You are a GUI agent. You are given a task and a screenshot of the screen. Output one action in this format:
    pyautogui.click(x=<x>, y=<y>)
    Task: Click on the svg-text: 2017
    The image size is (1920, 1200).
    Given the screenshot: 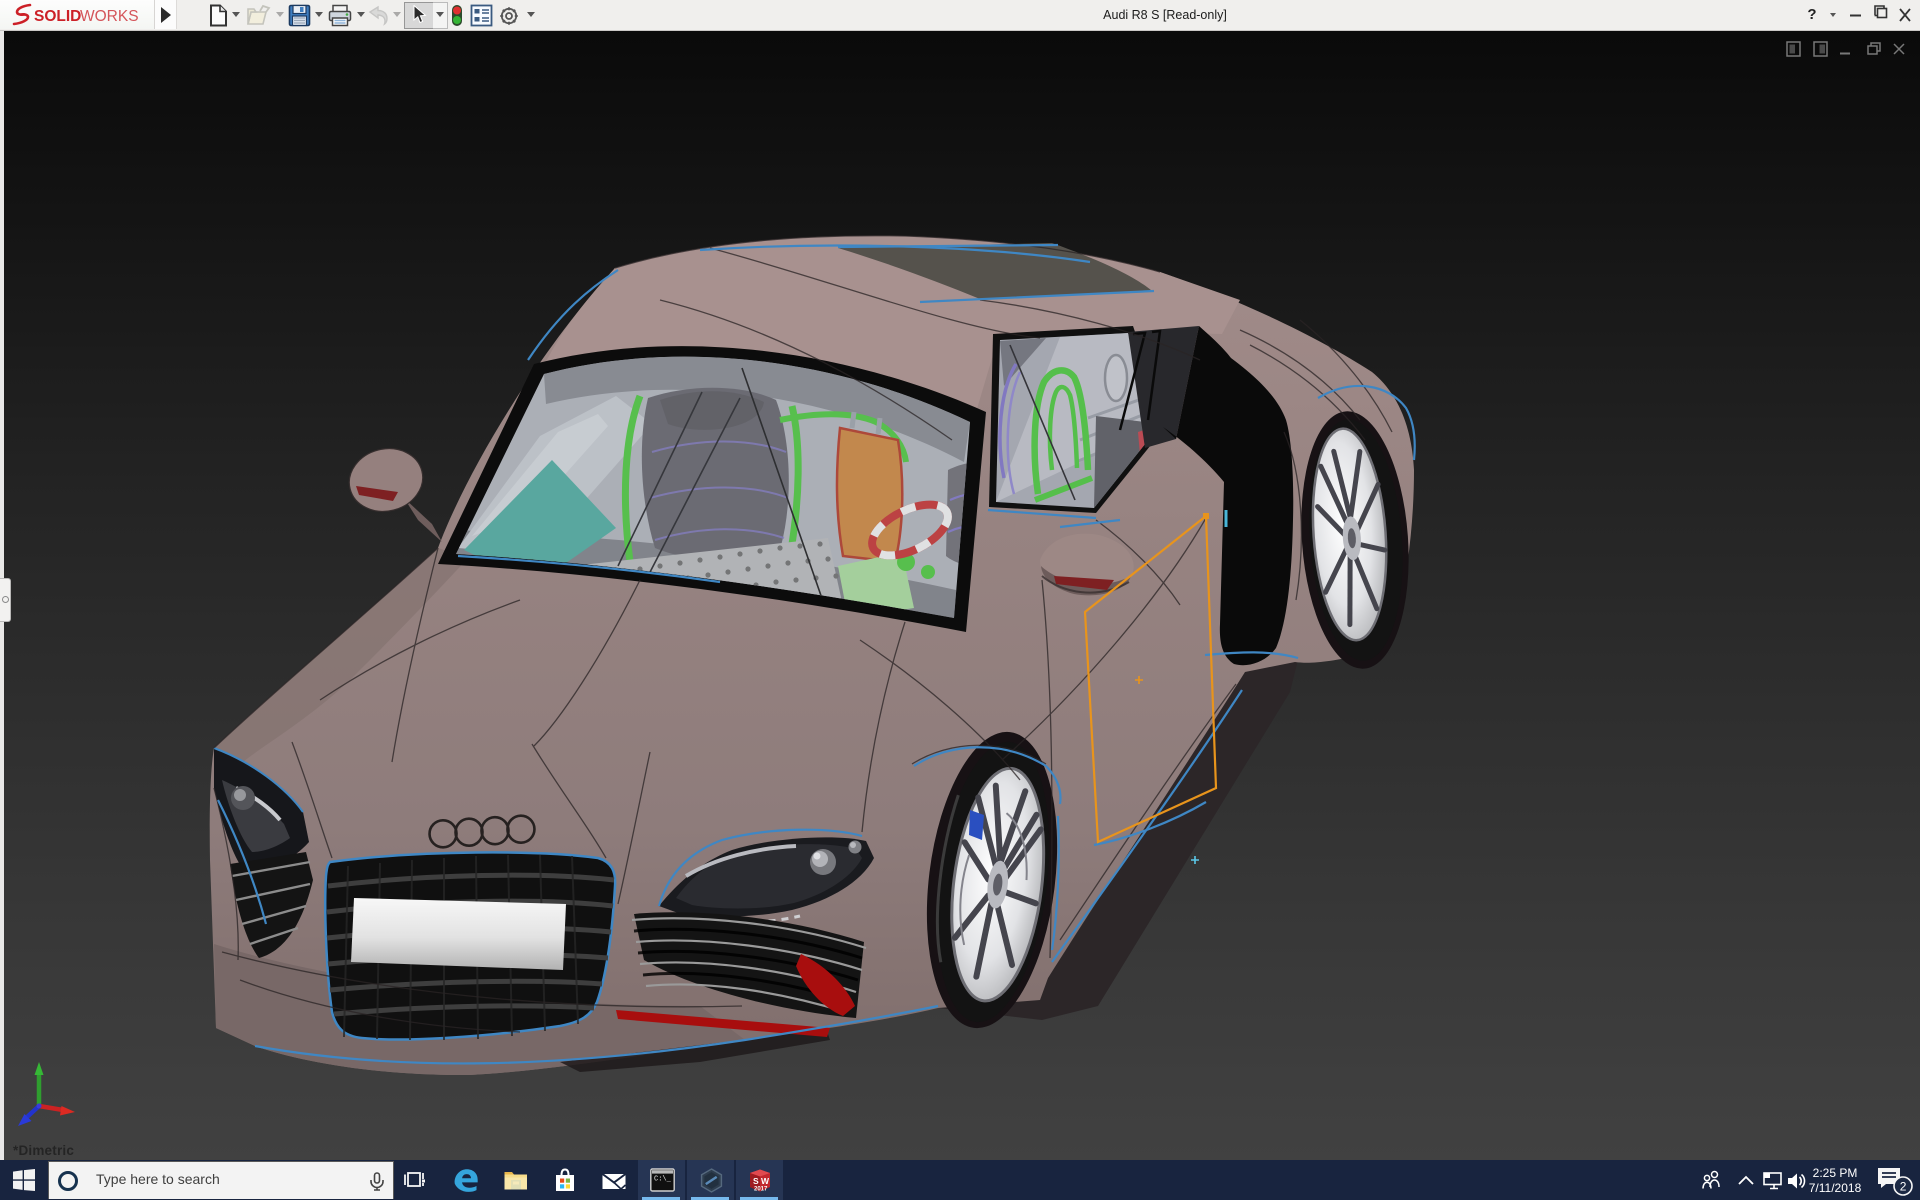 What is the action you would take?
    pyautogui.click(x=761, y=1190)
    